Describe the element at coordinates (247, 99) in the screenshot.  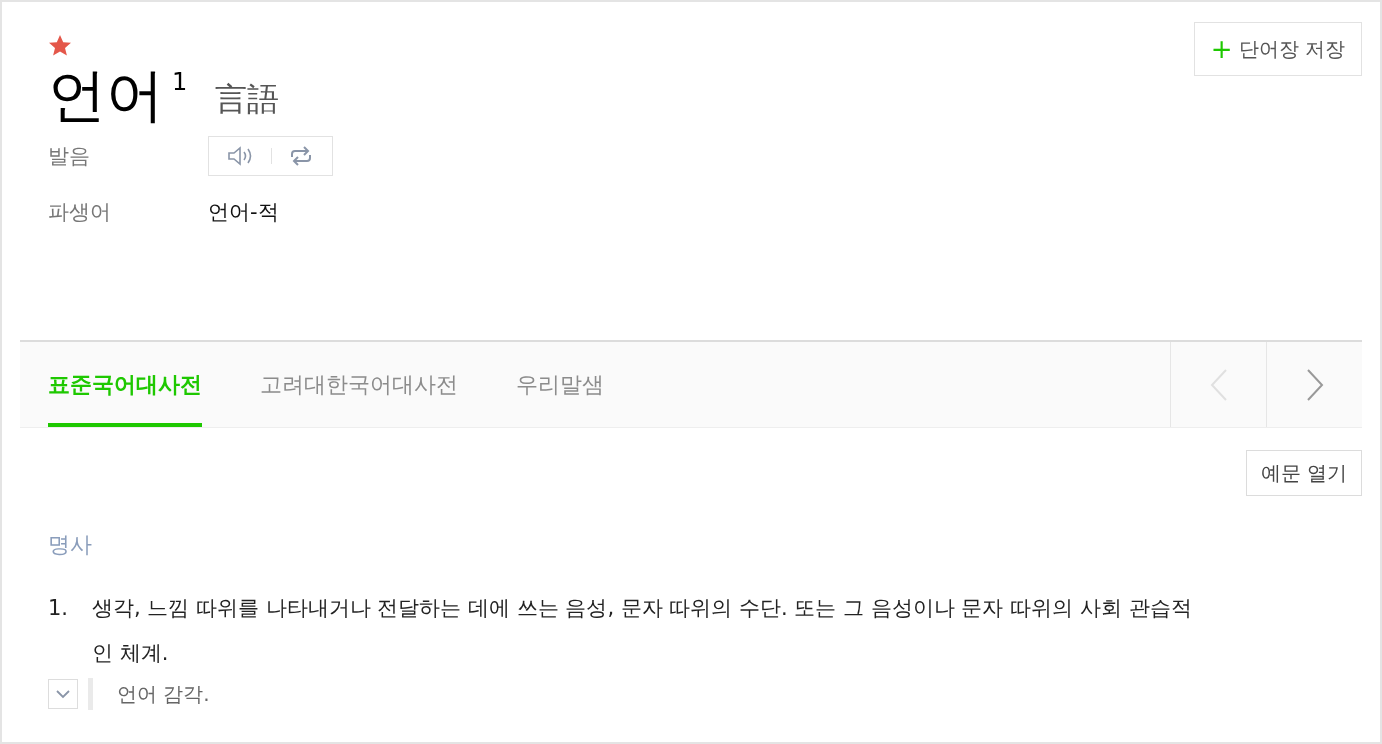
I see `hanja-word: 言語` at that location.